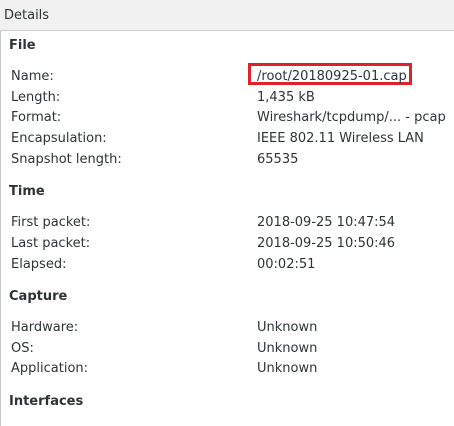 The width and height of the screenshot is (454, 426). What do you see at coordinates (227, 120) in the screenshot?
I see `row-format: Format: Wireshark/tcpdump/... - pcap` at bounding box center [227, 120].